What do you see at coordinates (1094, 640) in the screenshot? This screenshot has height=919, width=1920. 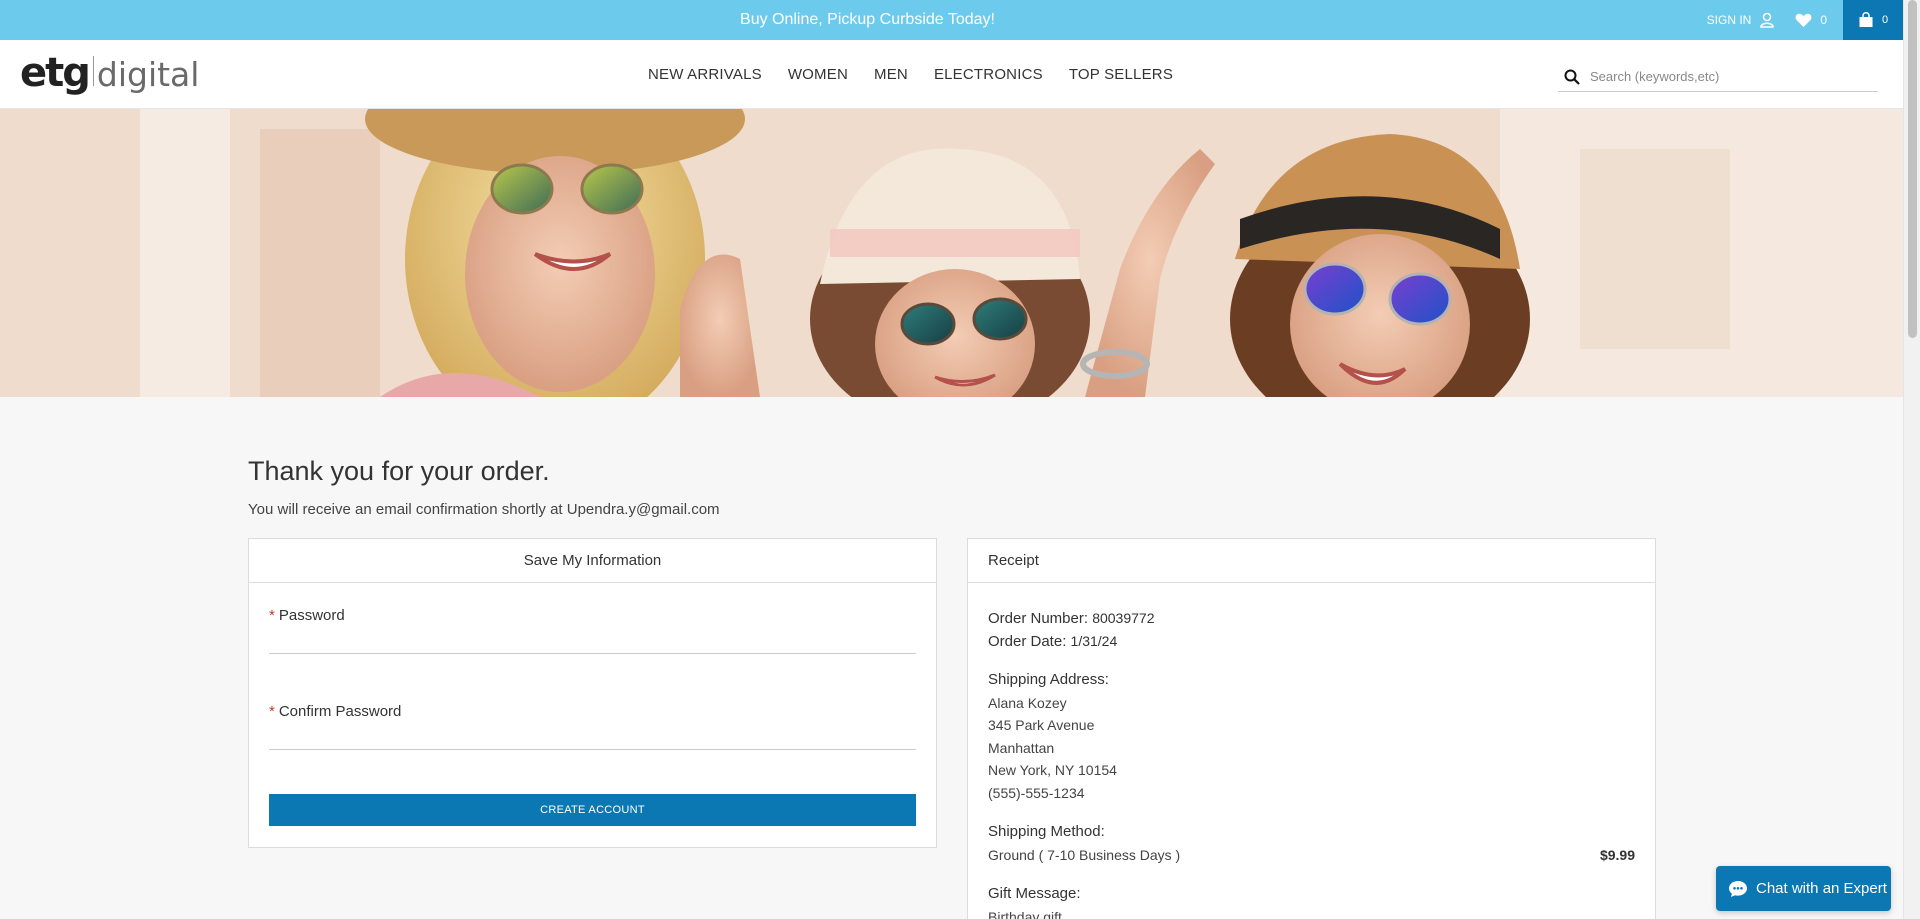 I see `order-date: 1/31/24` at bounding box center [1094, 640].